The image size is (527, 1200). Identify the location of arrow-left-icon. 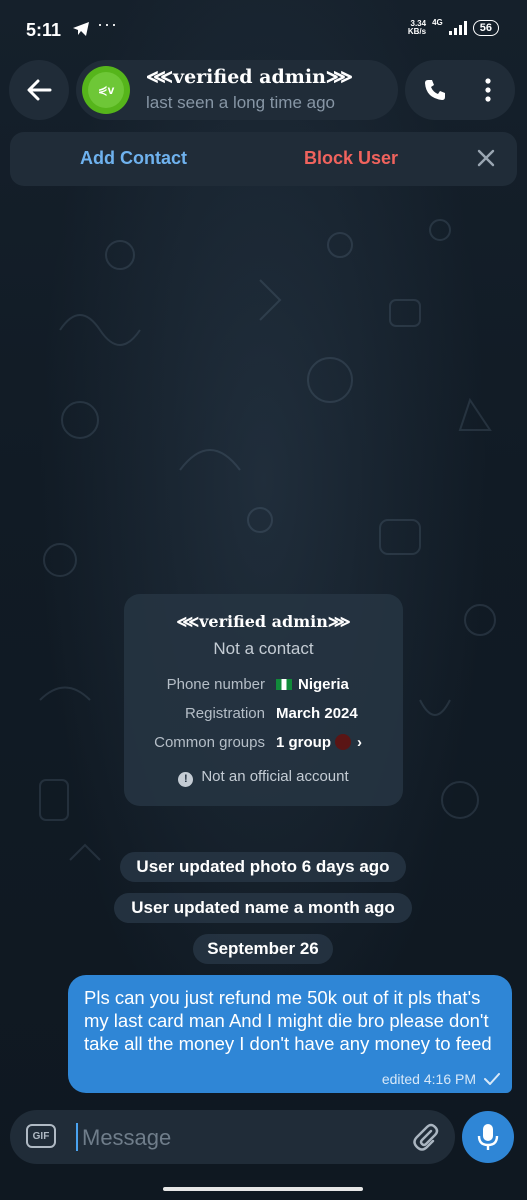
(39, 90).